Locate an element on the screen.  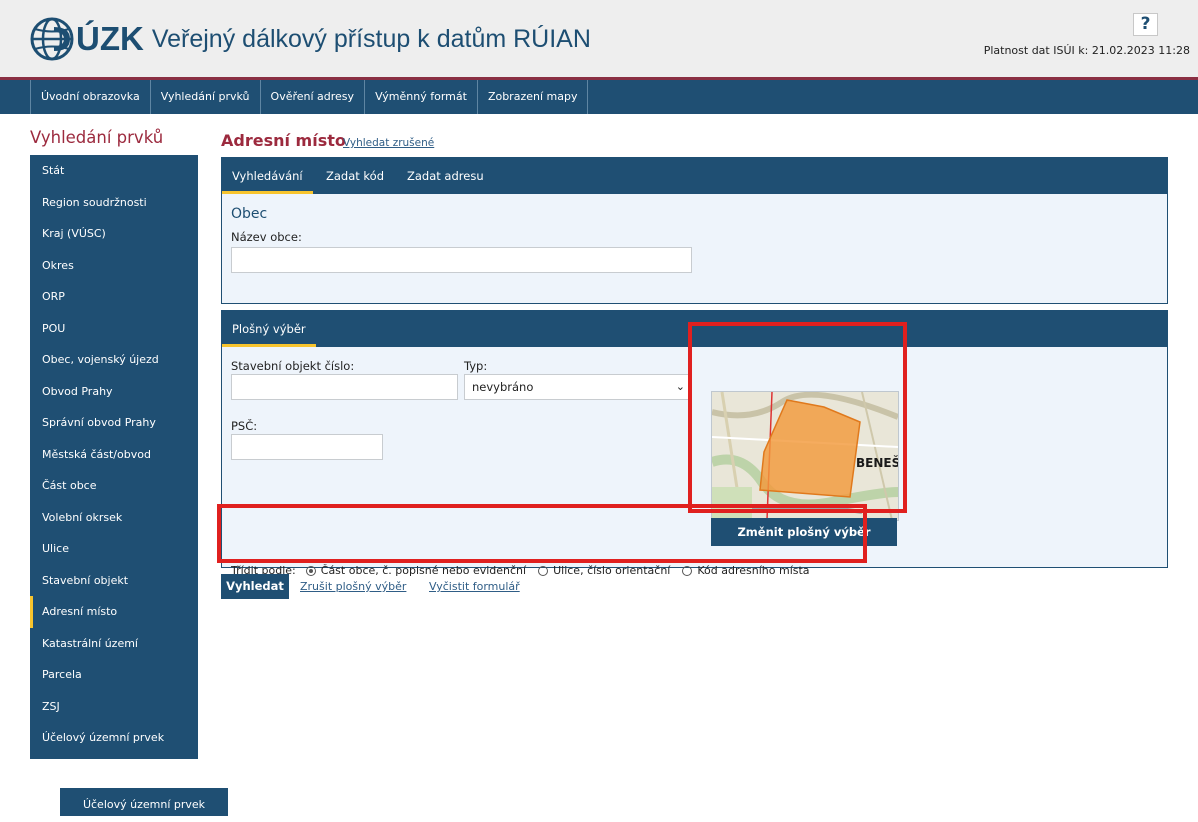
sort-radio-cast-obce is located at coordinates (310, 570).